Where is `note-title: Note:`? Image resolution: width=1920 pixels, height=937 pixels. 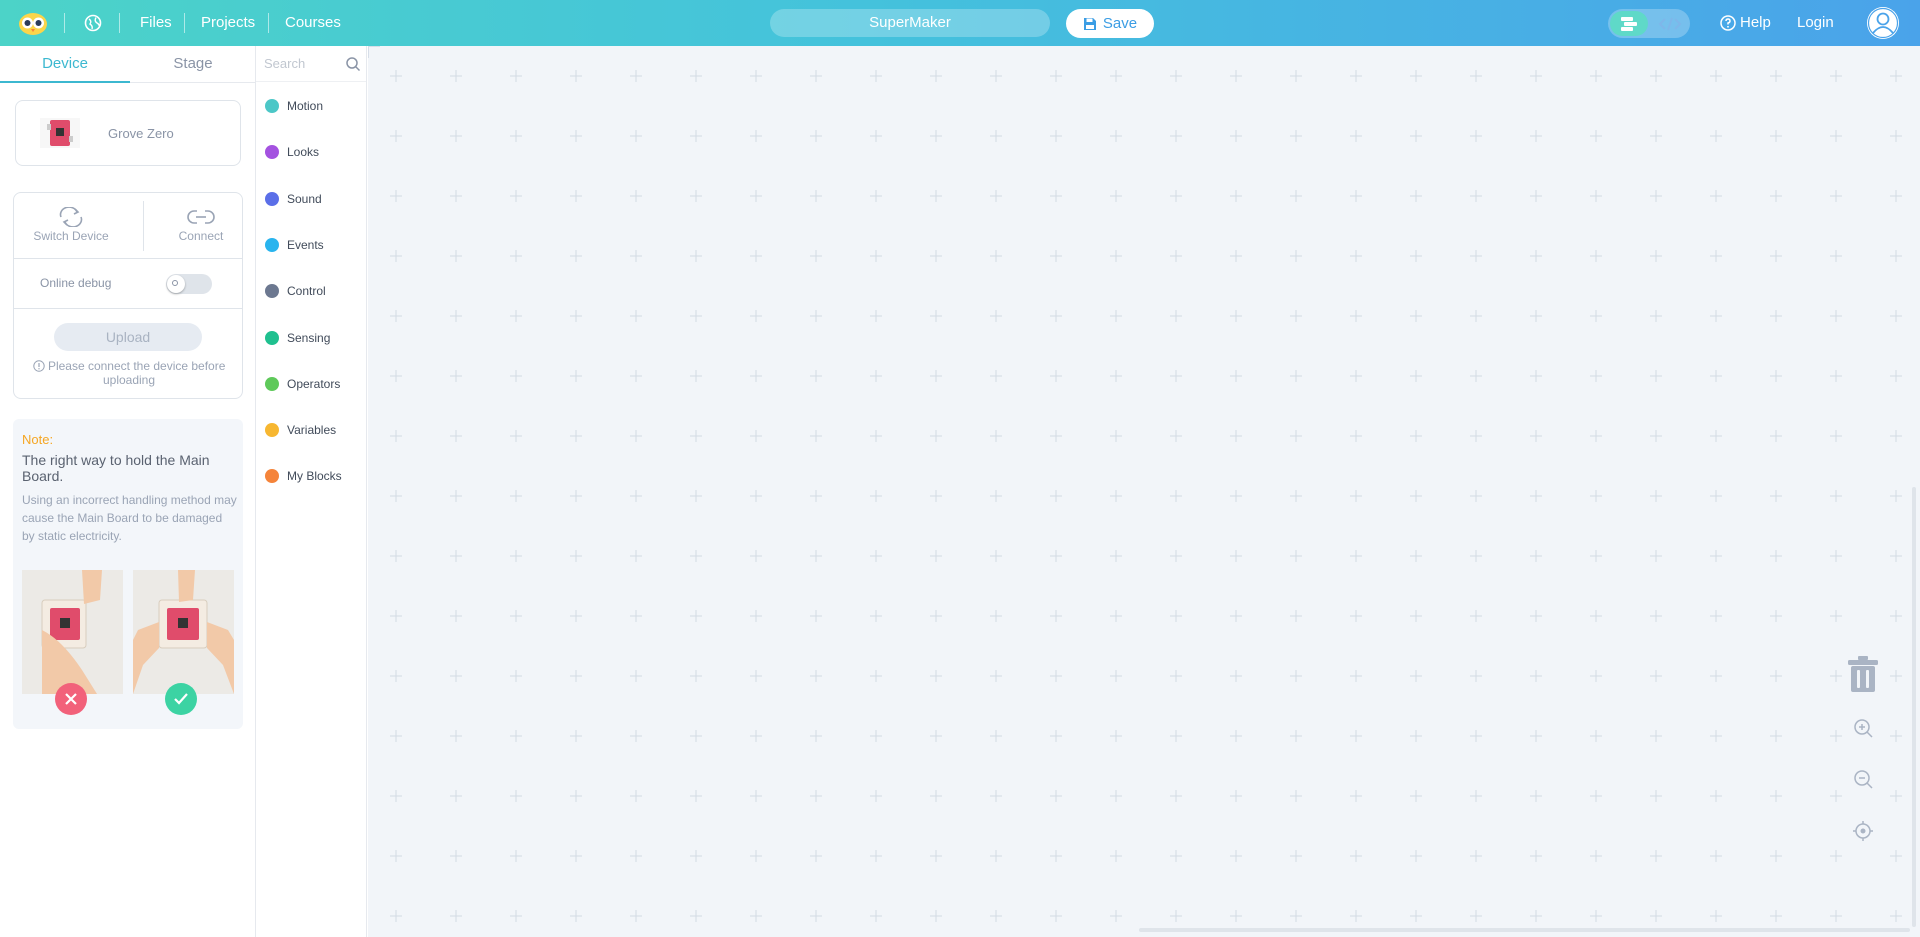
note-title: Note: is located at coordinates (38, 439).